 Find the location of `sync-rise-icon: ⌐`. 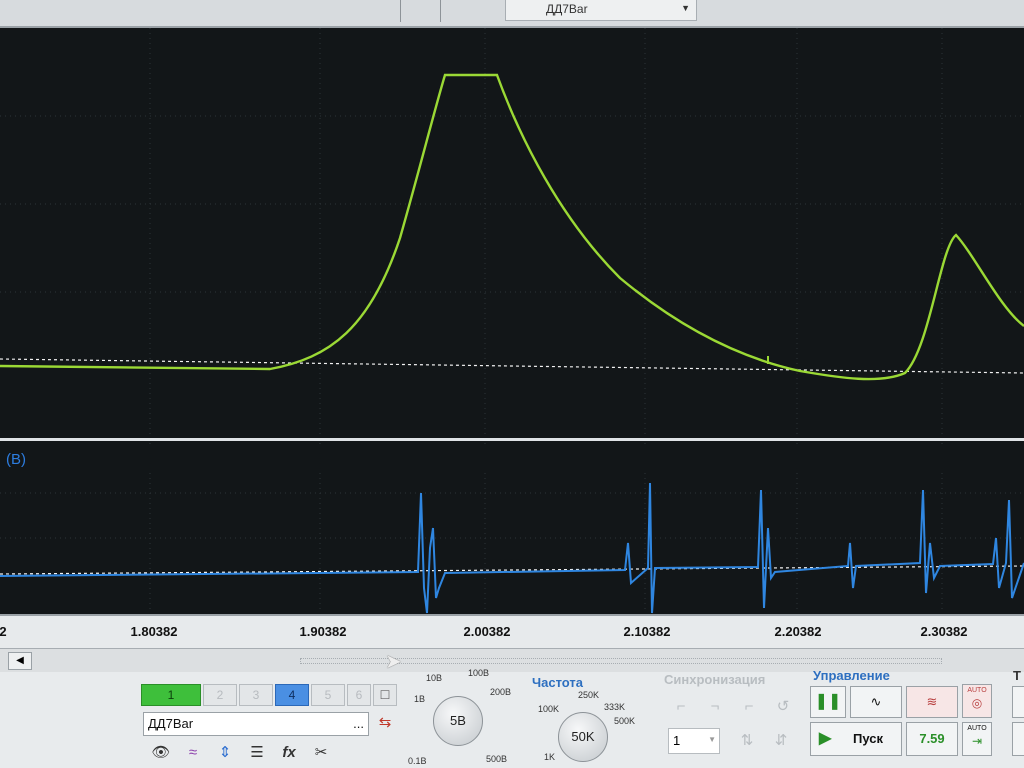

sync-rise-icon: ⌐ is located at coordinates (681, 706).